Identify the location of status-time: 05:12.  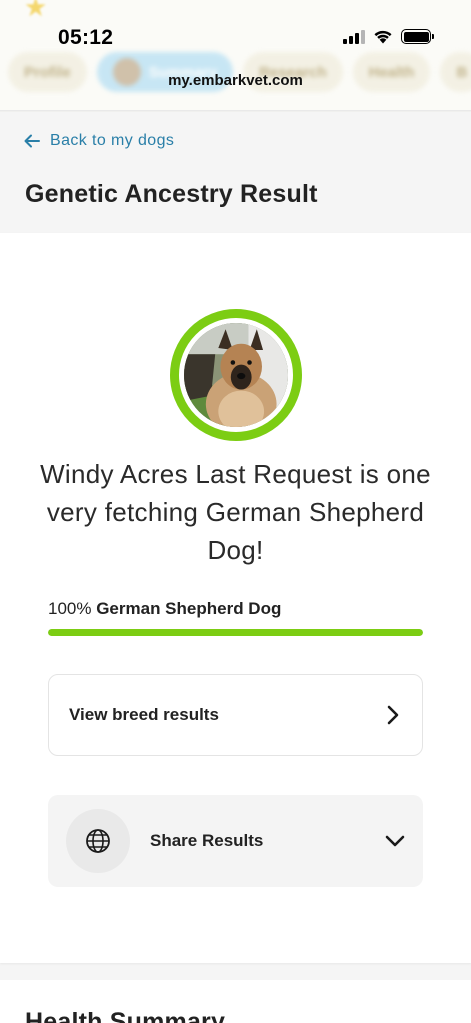
(86, 37).